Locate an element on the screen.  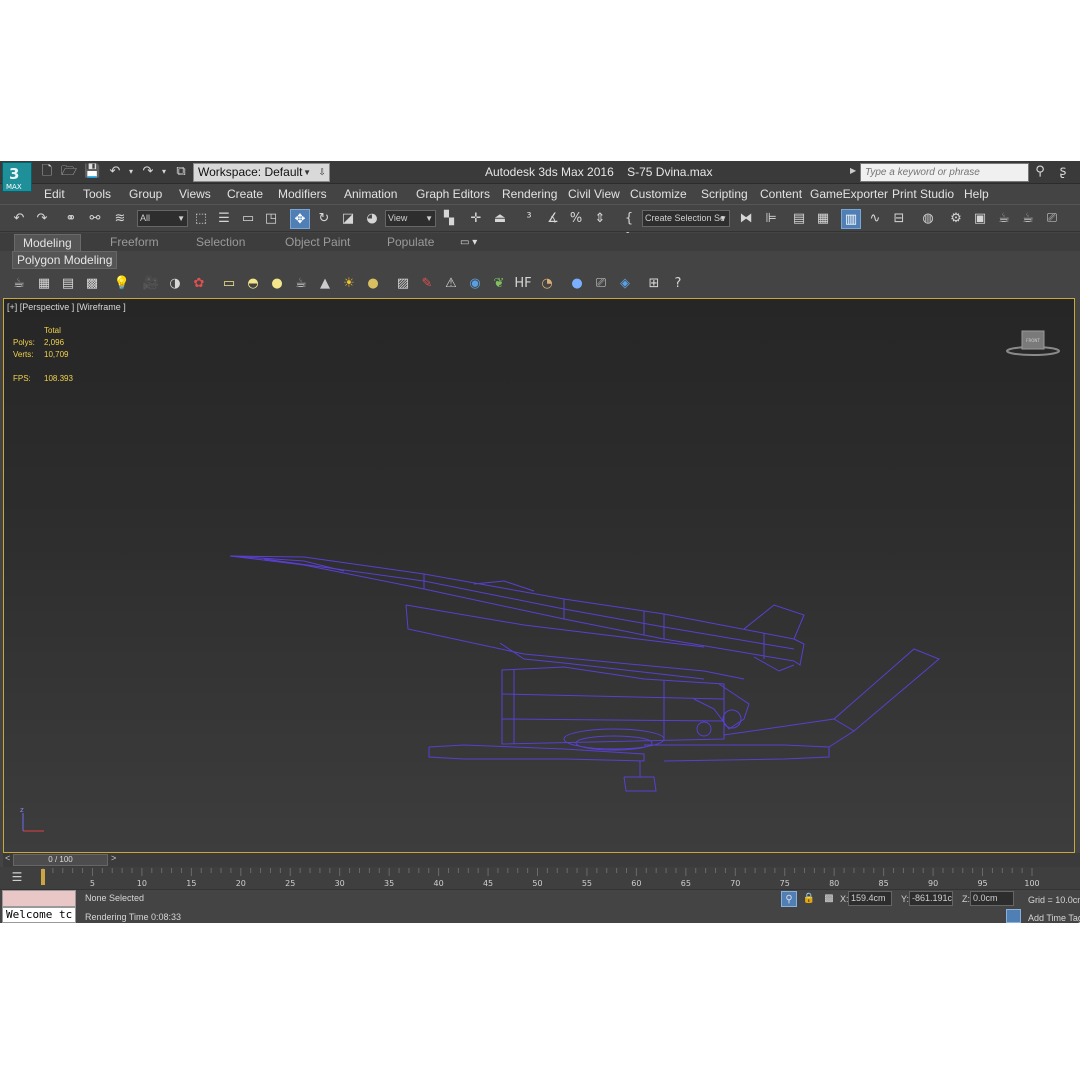
menu-modifiers: Modifiers is located at coordinates (302, 194).